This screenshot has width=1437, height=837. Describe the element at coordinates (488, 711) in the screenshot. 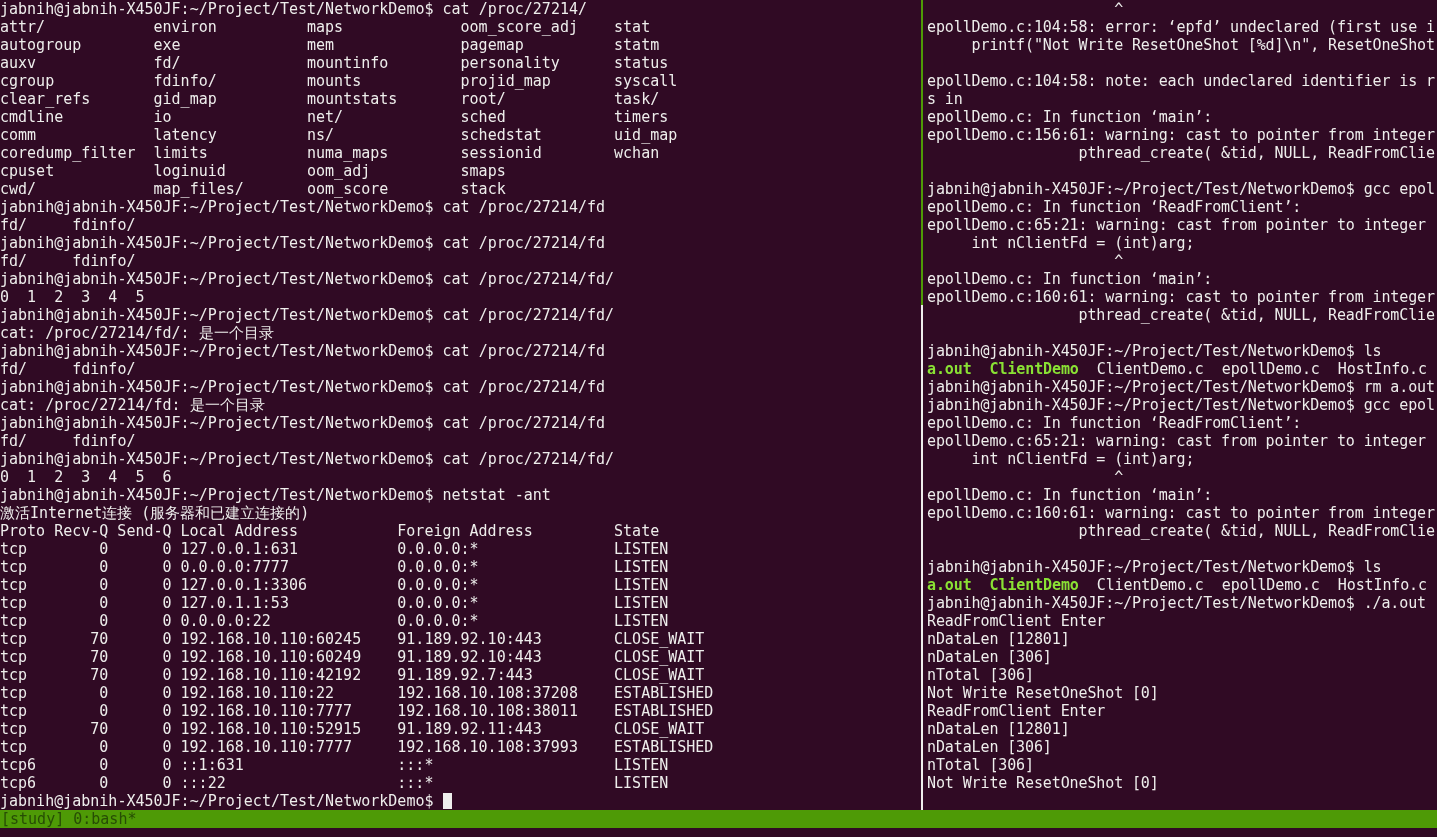

I see `table-cell-text: 192.168.10.108:38011` at that location.